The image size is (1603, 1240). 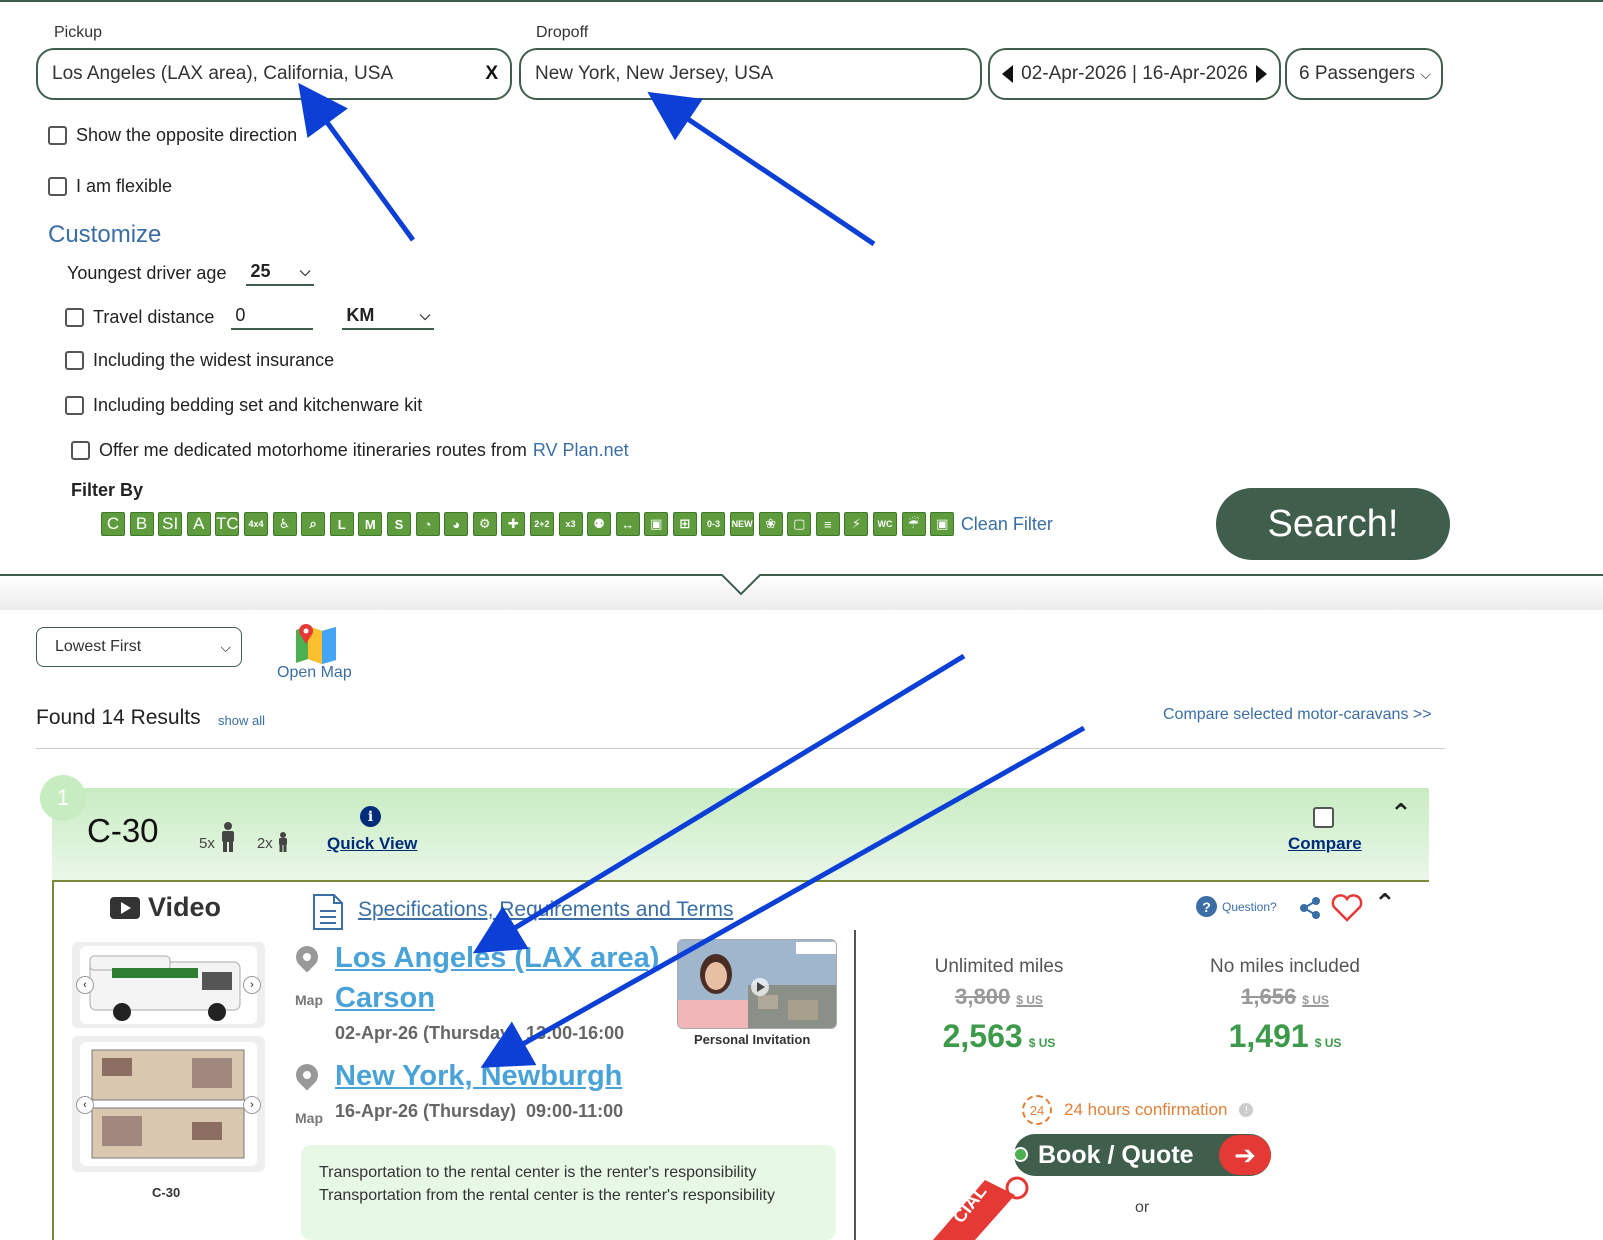 What do you see at coordinates (999, 966) in the screenshot?
I see `unlimited-miles-title: Unlimited miles` at bounding box center [999, 966].